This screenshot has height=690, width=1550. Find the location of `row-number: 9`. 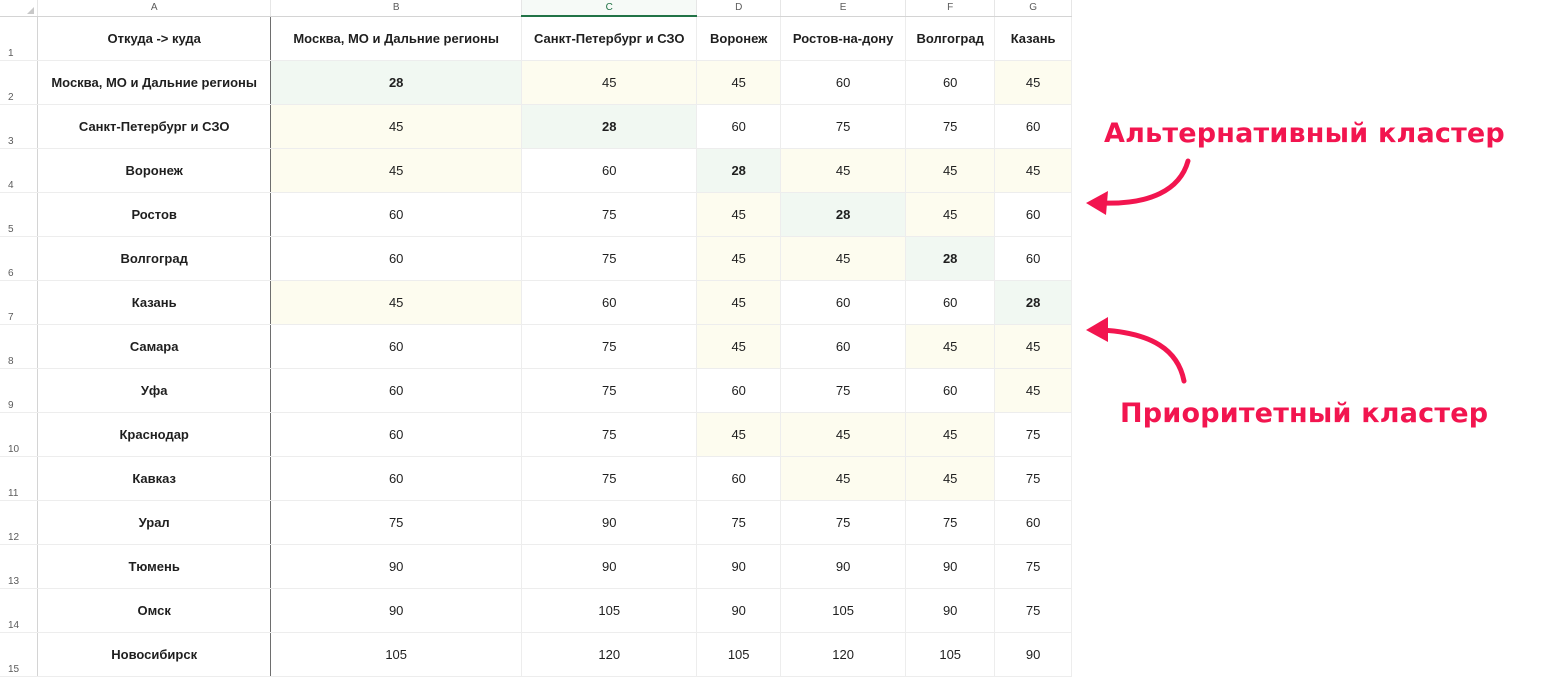

row-number: 9 is located at coordinates (19, 390).